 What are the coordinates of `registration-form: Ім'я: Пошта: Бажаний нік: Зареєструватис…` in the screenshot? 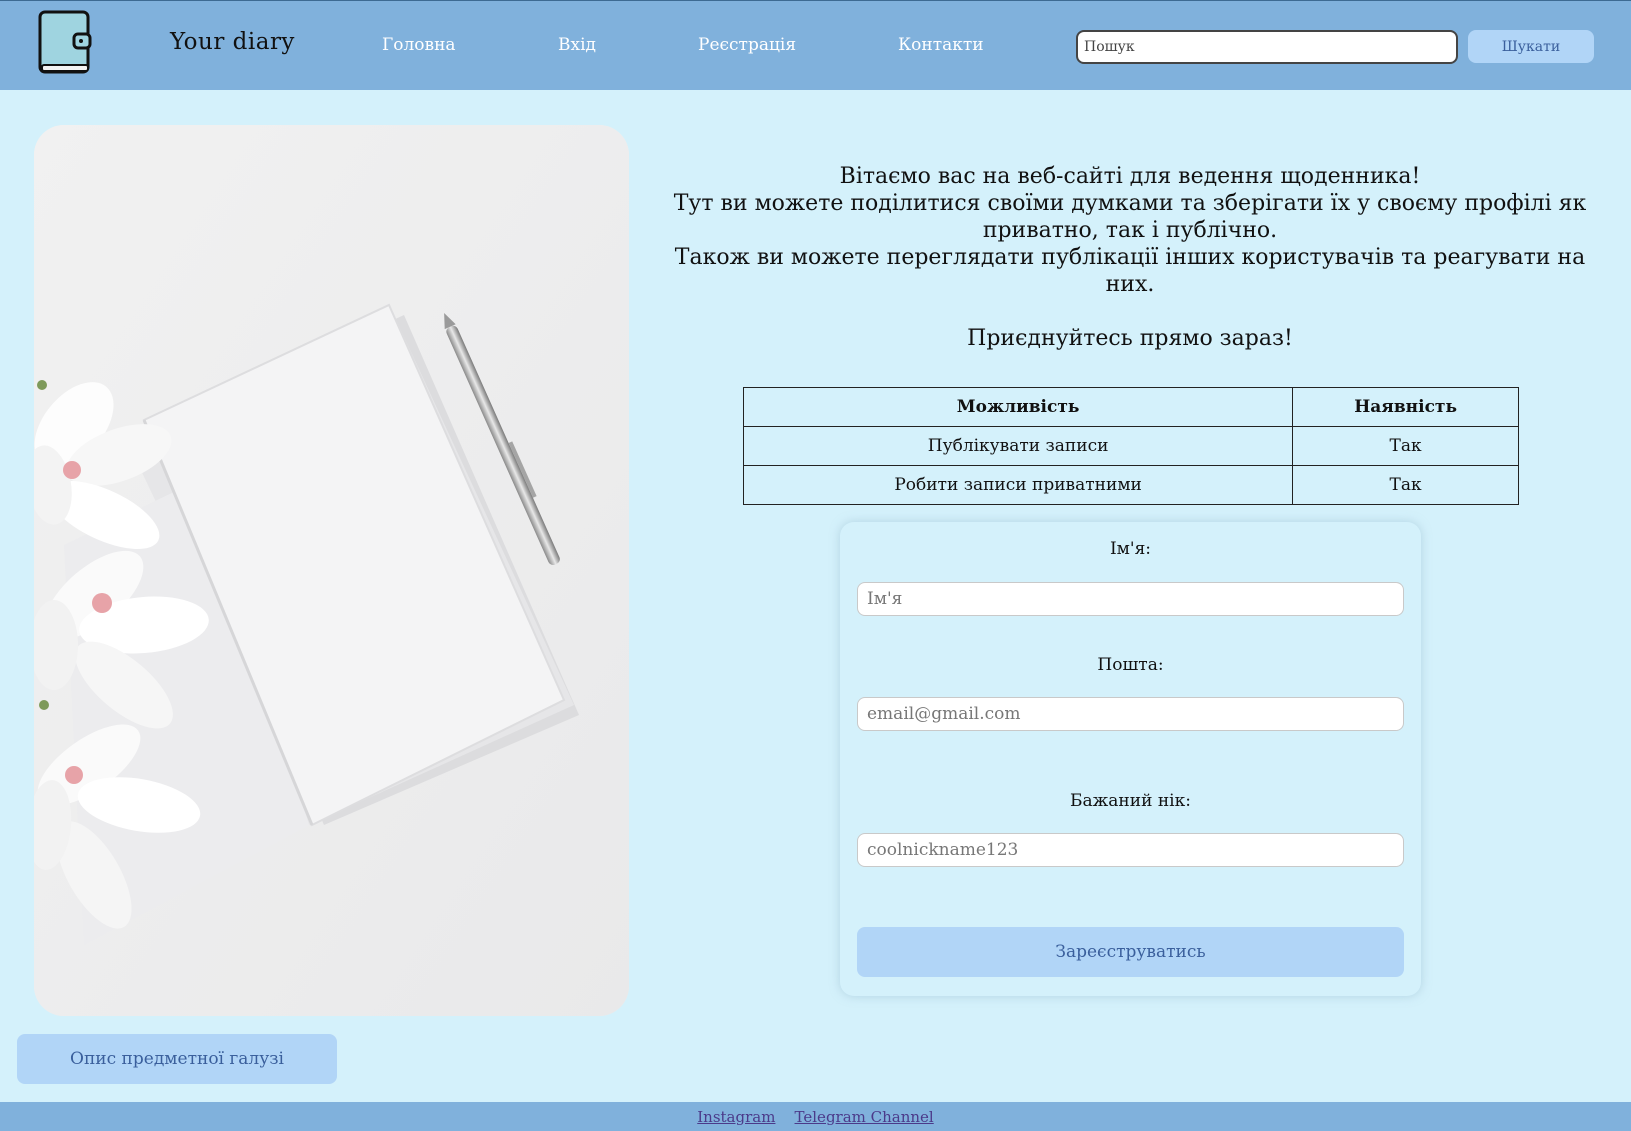 It's located at (1130, 759).